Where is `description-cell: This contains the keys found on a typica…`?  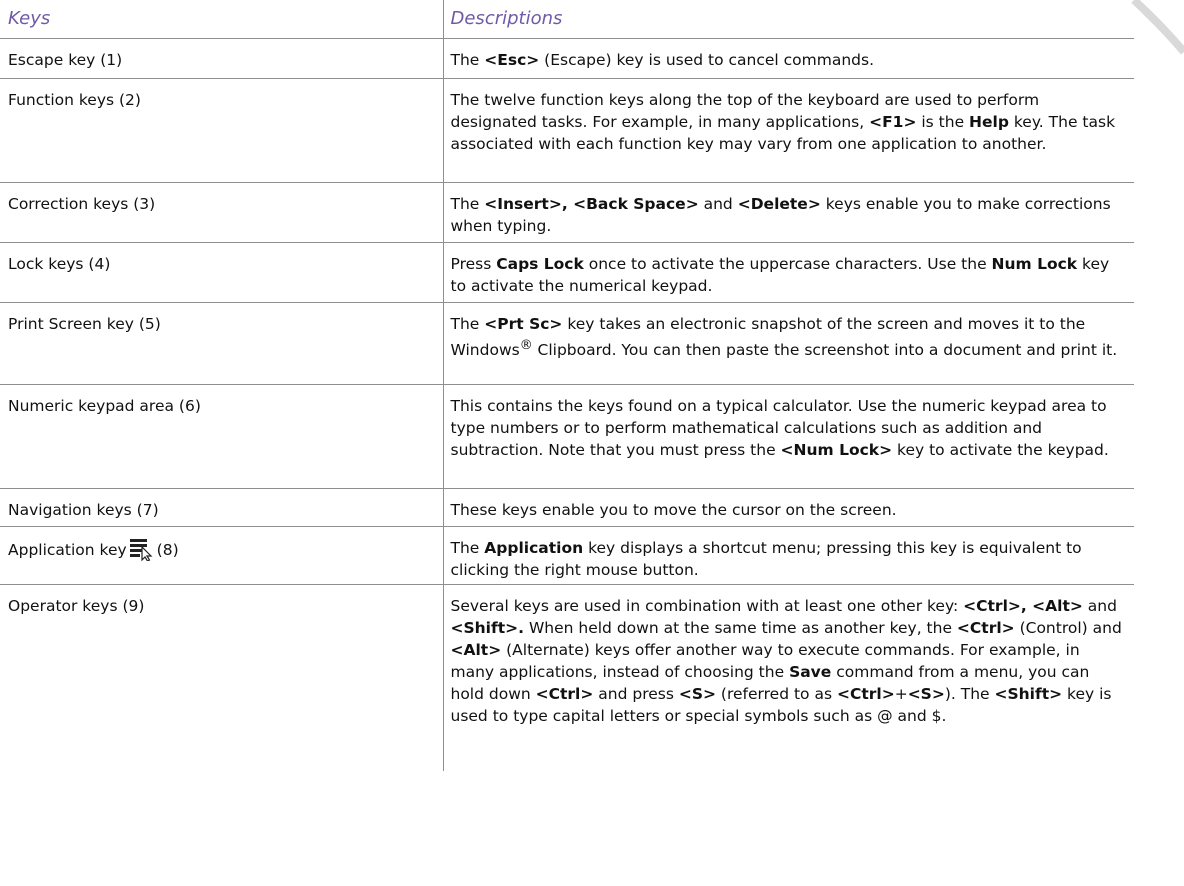
description-cell: This contains the keys found on a typica… is located at coordinates (788, 436).